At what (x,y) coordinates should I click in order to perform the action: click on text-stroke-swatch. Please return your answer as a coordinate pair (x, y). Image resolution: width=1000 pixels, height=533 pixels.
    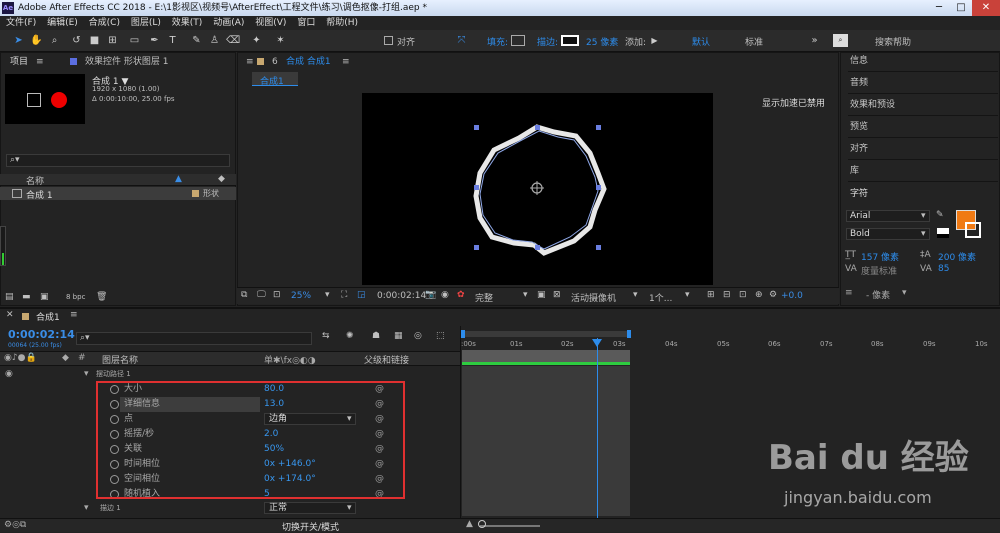
    Looking at the image, I should click on (973, 230).